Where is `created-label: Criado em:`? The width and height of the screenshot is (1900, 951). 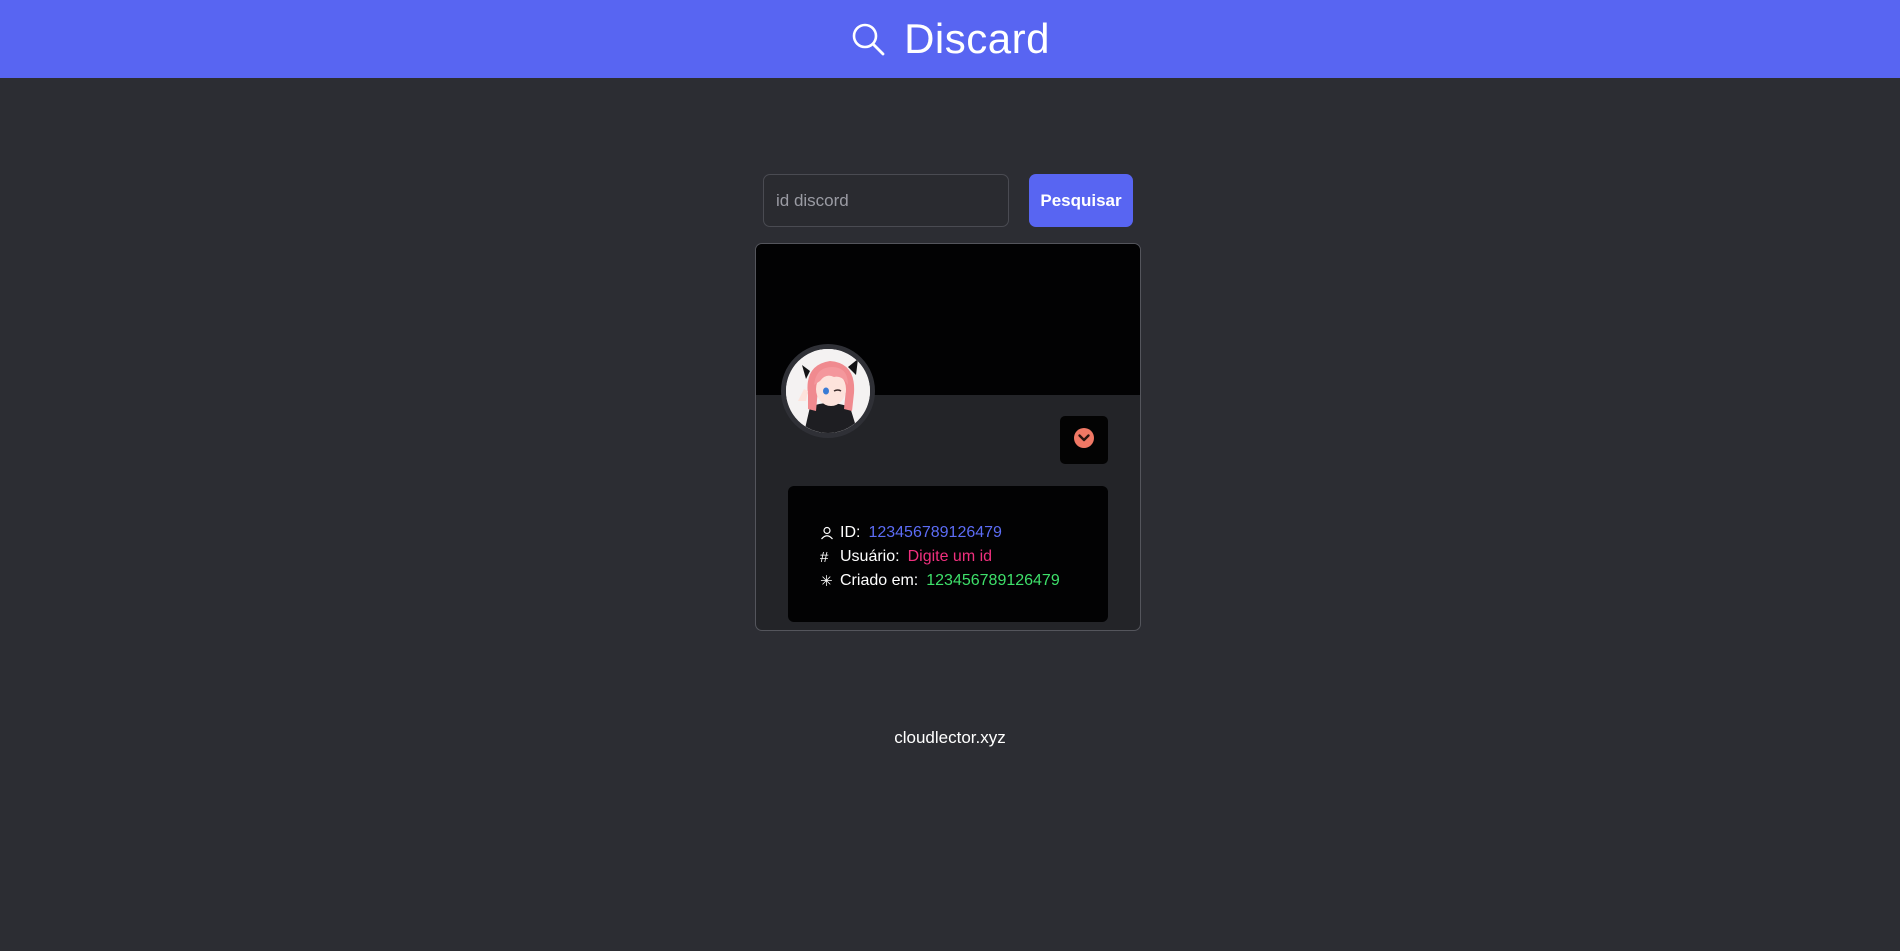 created-label: Criado em: is located at coordinates (879, 580).